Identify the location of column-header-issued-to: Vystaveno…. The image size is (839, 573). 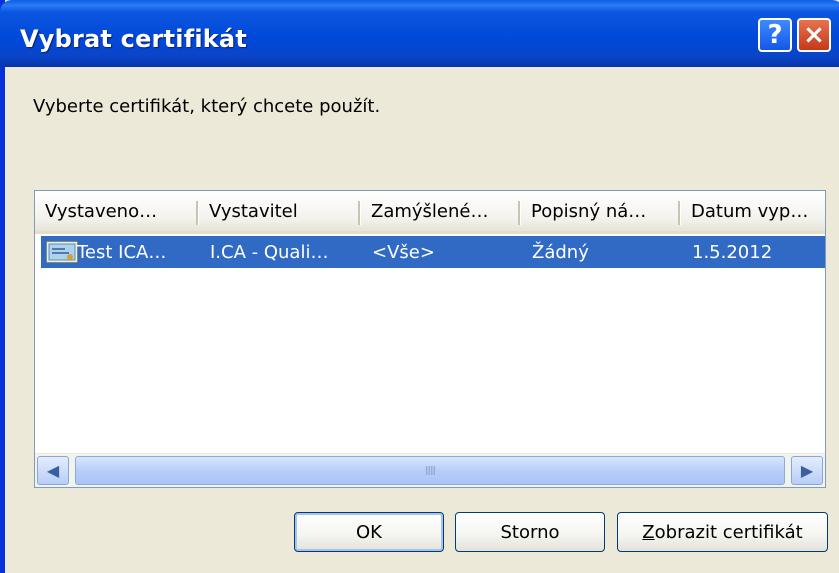
(115, 211).